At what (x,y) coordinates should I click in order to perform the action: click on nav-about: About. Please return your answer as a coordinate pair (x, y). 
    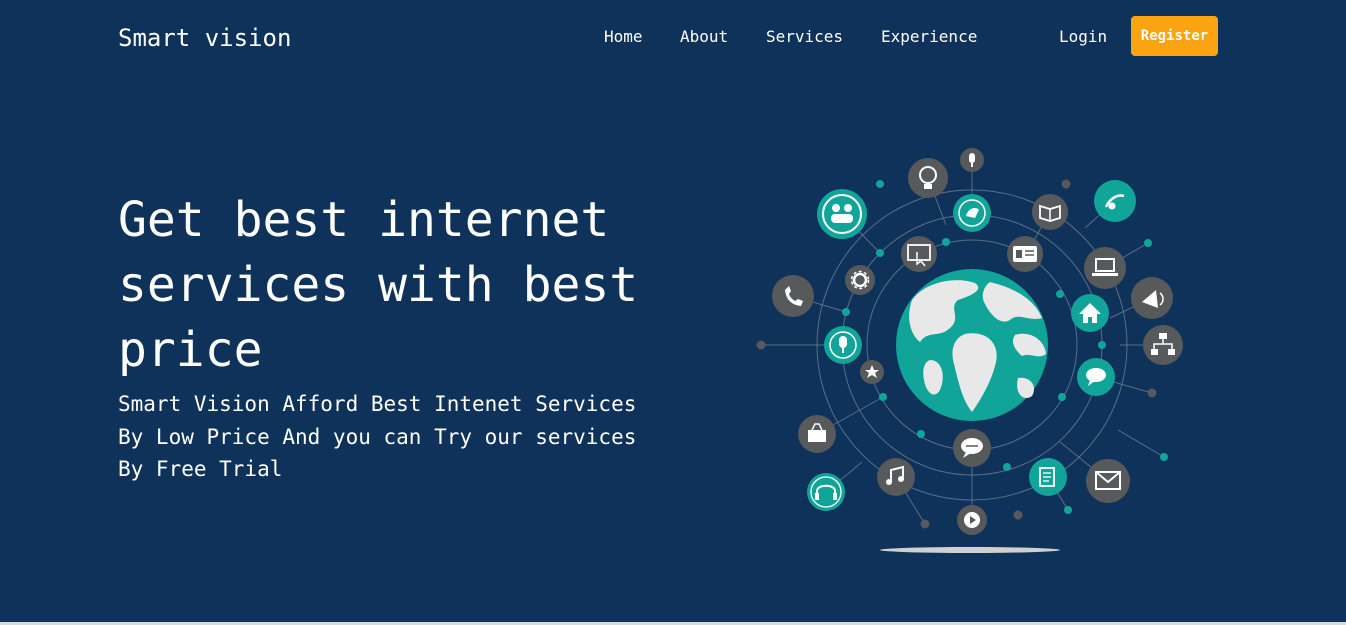
    Looking at the image, I should click on (704, 37).